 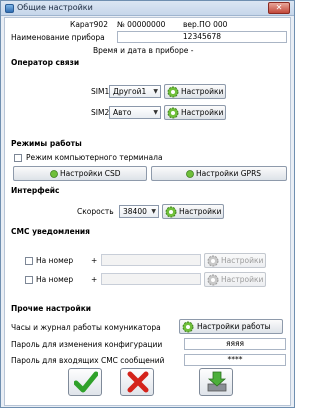 What do you see at coordinates (135, 211) in the screenshot?
I see `speed-value: 38400` at bounding box center [135, 211].